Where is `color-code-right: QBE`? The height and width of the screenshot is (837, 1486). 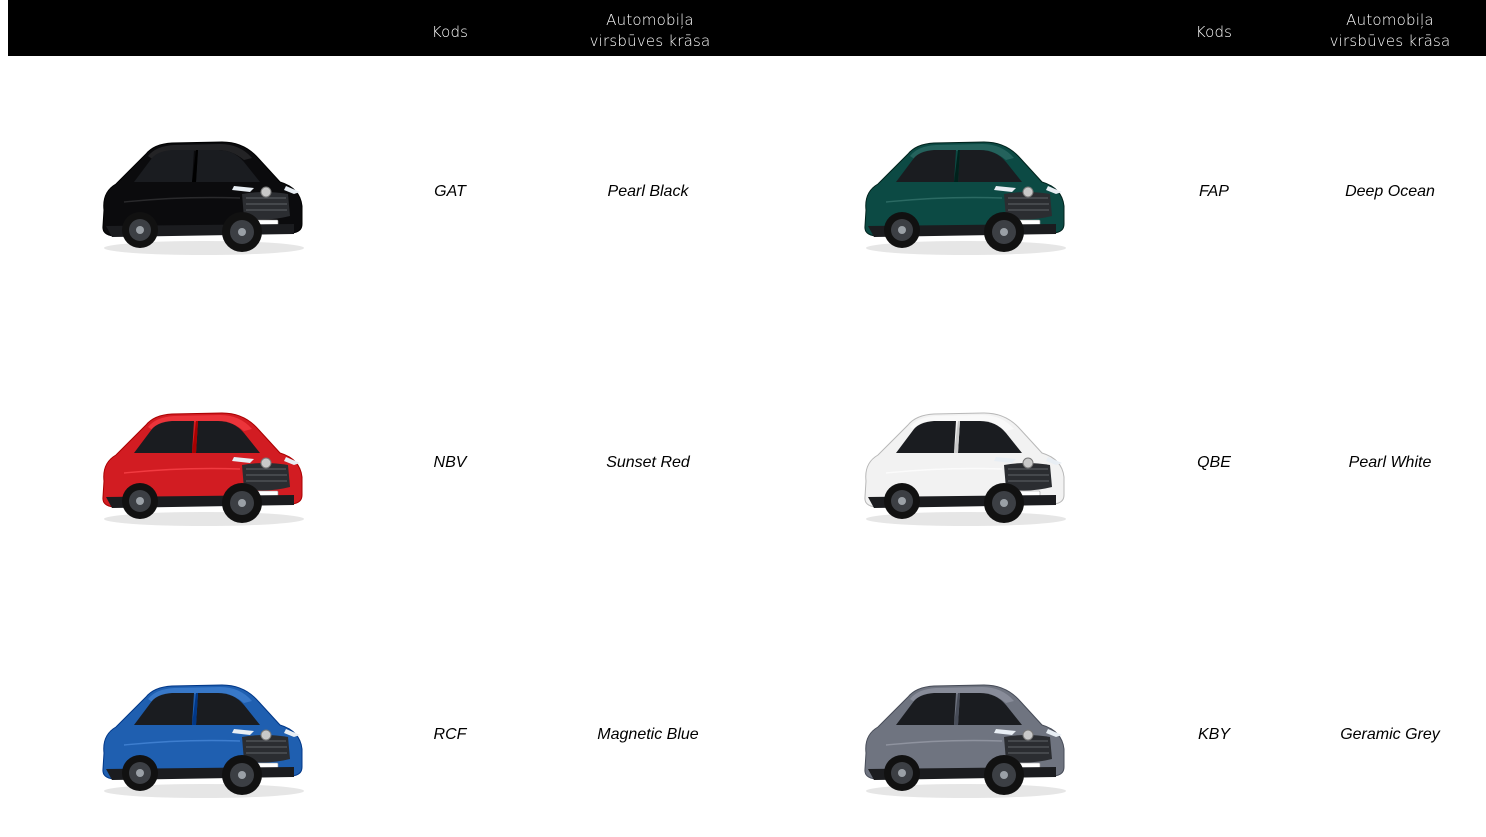 color-code-right: QBE is located at coordinates (1214, 462).